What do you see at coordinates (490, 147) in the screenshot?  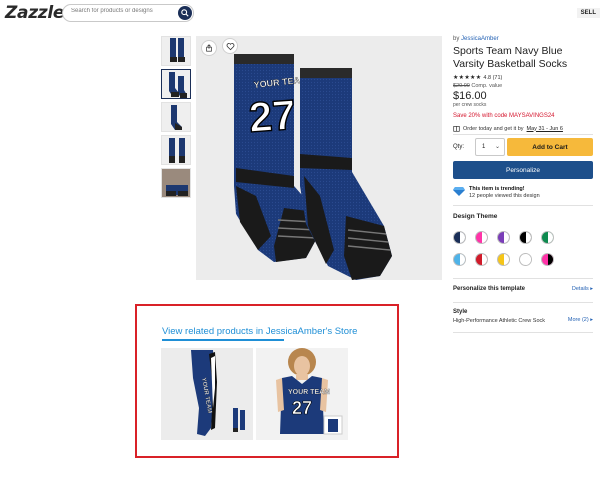 I see `quantity-select: 1 ⌄` at bounding box center [490, 147].